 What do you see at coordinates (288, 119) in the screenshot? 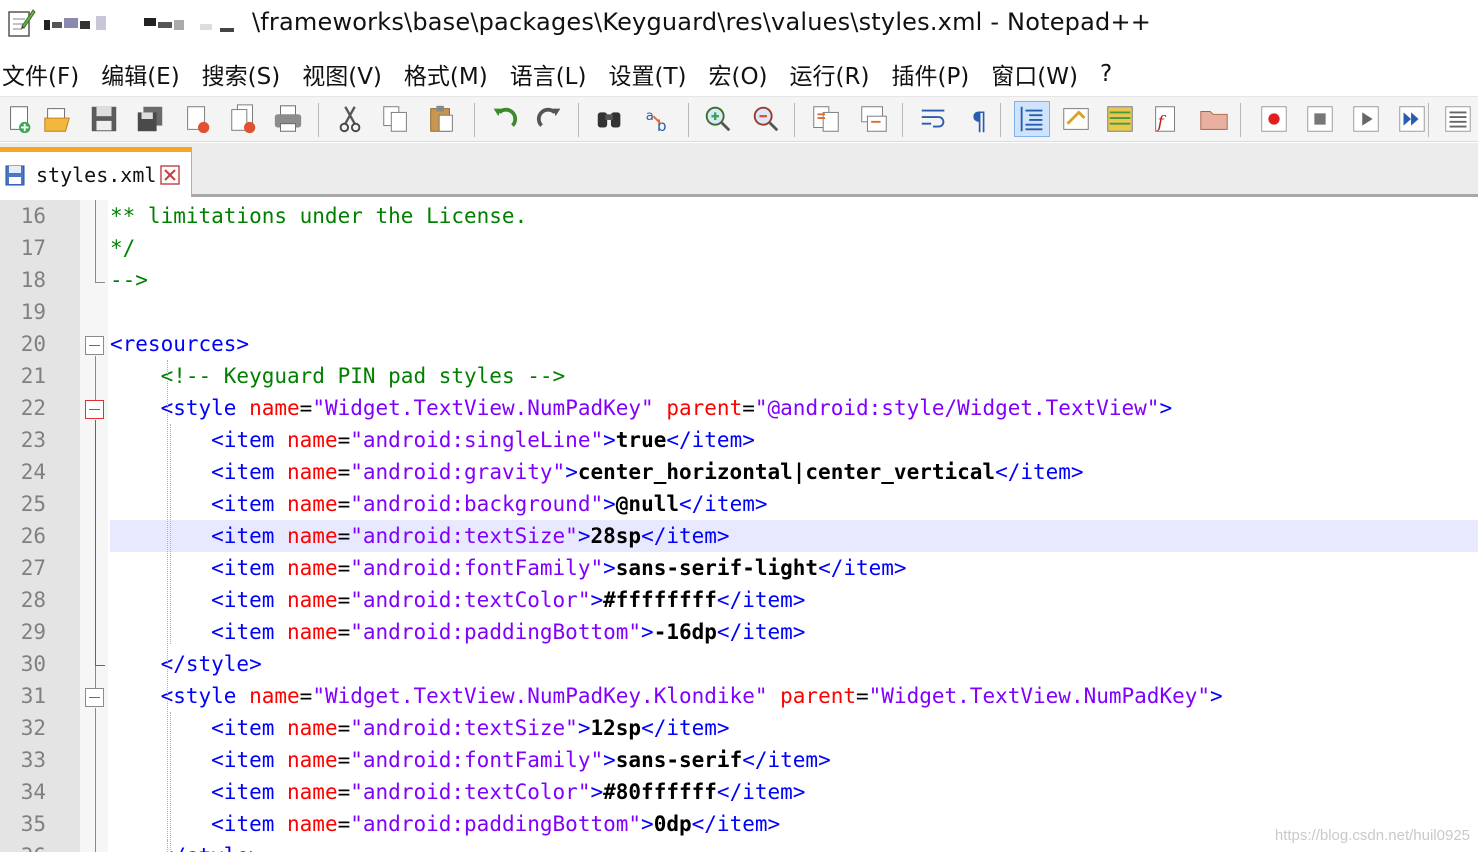
I see `print-button` at bounding box center [288, 119].